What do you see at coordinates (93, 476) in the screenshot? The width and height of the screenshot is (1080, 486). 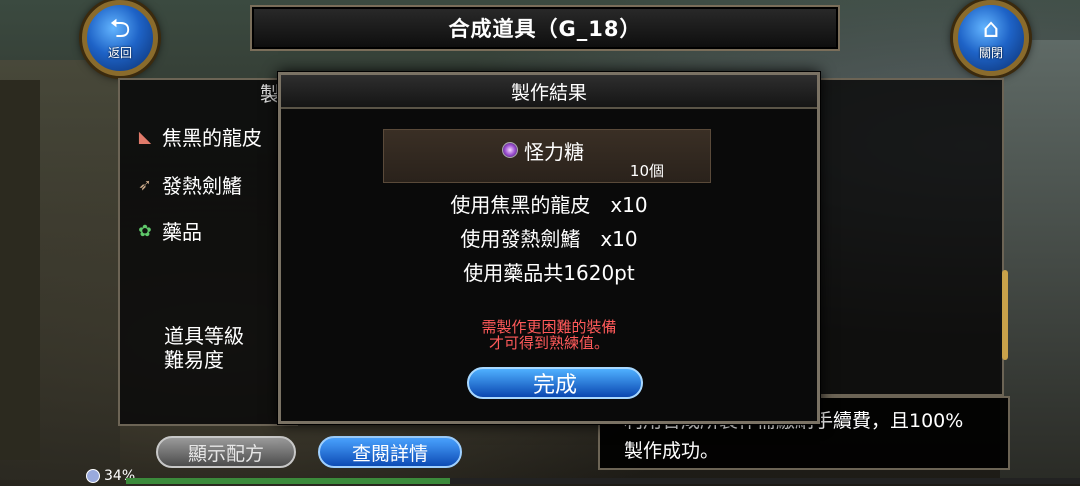 I see `status-icon` at bounding box center [93, 476].